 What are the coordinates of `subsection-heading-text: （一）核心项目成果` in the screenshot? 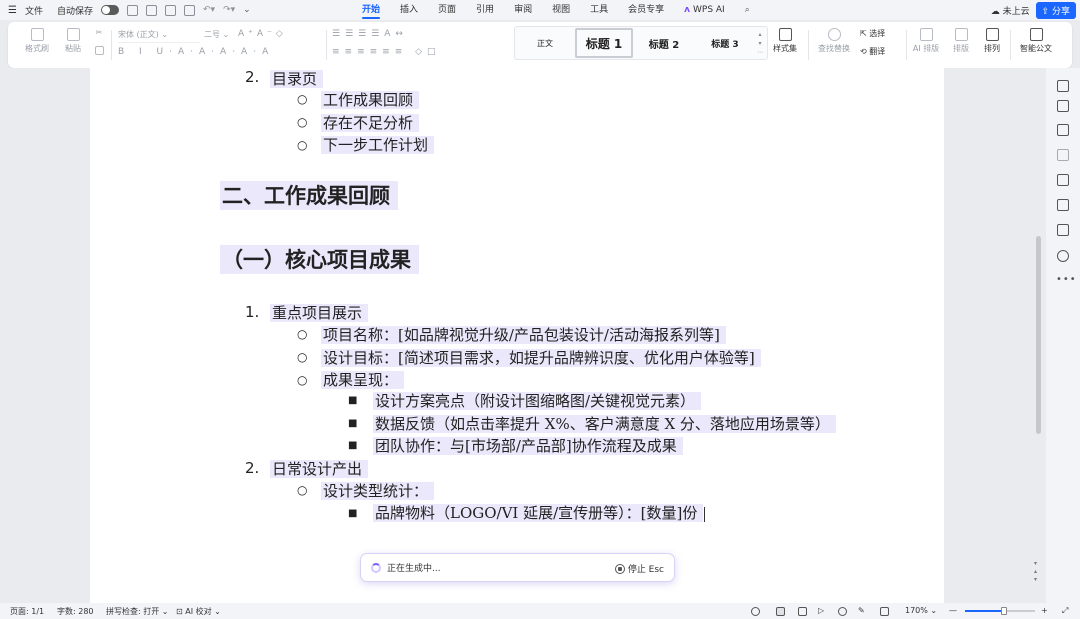 It's located at (319, 259).